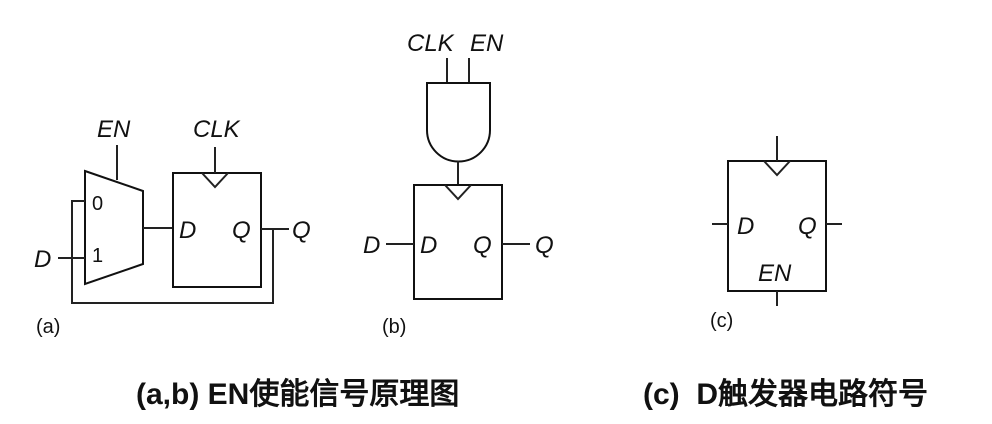 This screenshot has width=992, height=424. What do you see at coordinates (394, 327) in the screenshot?
I see `tag-b: (b)` at bounding box center [394, 327].